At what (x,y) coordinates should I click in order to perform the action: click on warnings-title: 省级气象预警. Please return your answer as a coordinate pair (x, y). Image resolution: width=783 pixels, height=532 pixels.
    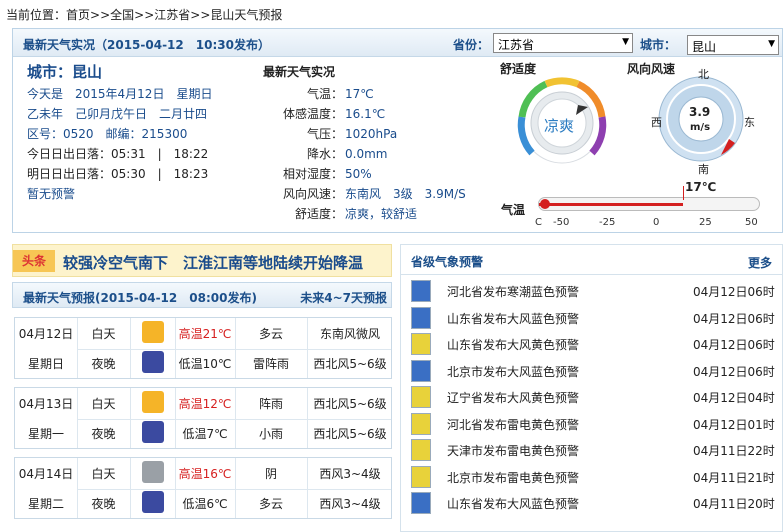
    Looking at the image, I should click on (447, 262).